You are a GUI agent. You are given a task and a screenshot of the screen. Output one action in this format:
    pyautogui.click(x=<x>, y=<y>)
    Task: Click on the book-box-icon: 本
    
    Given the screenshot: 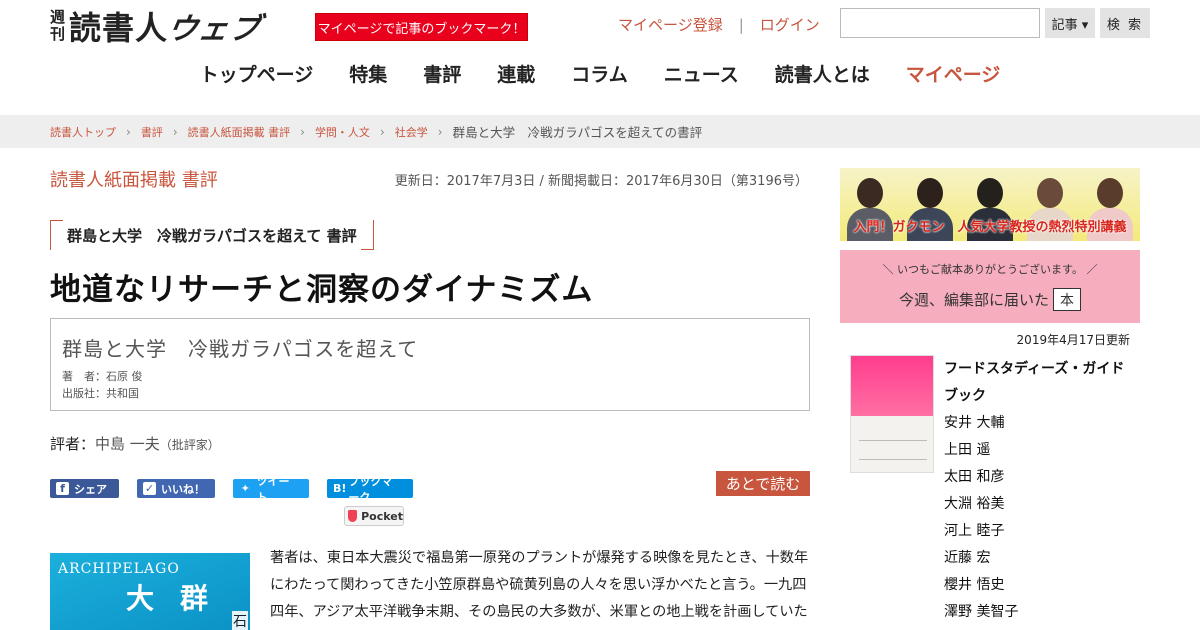 What is the action you would take?
    pyautogui.click(x=1067, y=299)
    